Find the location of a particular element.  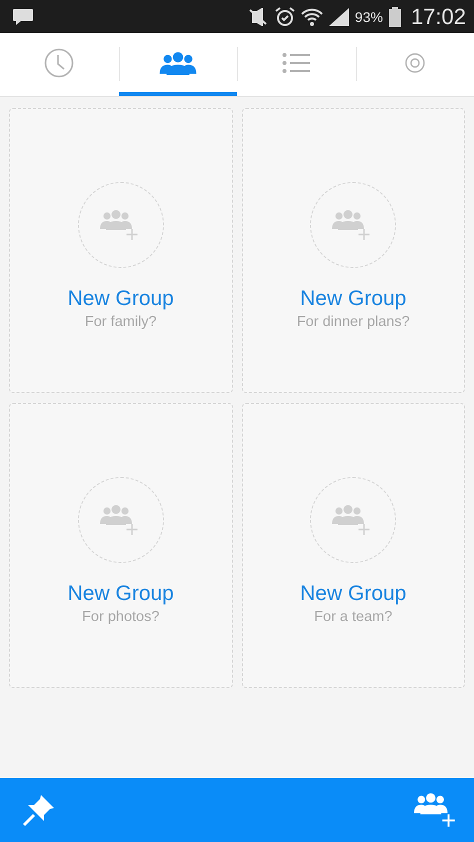

clock-icon is located at coordinates (59, 63).